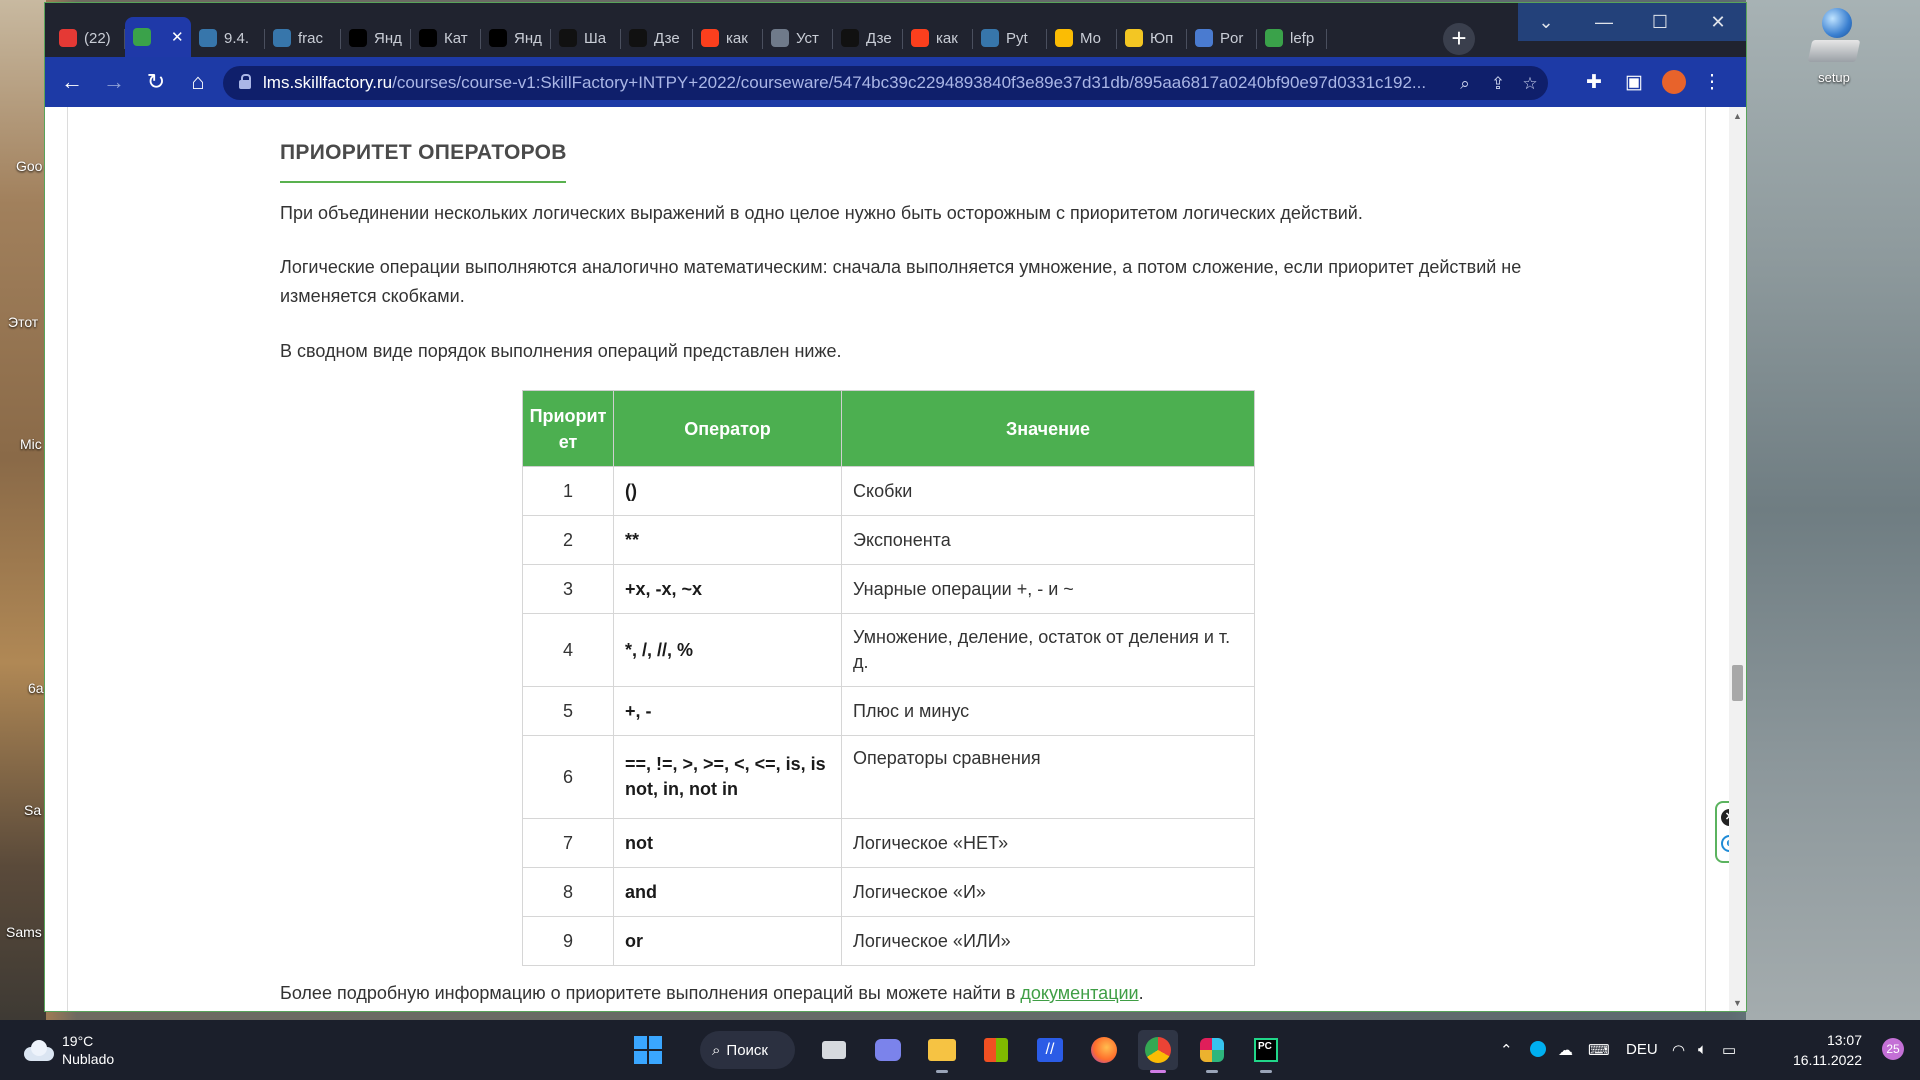 This screenshot has height=1080, width=1920. Describe the element at coordinates (747, 1050) in the screenshot. I see `taskbar-search: ⌕ Поиск` at that location.